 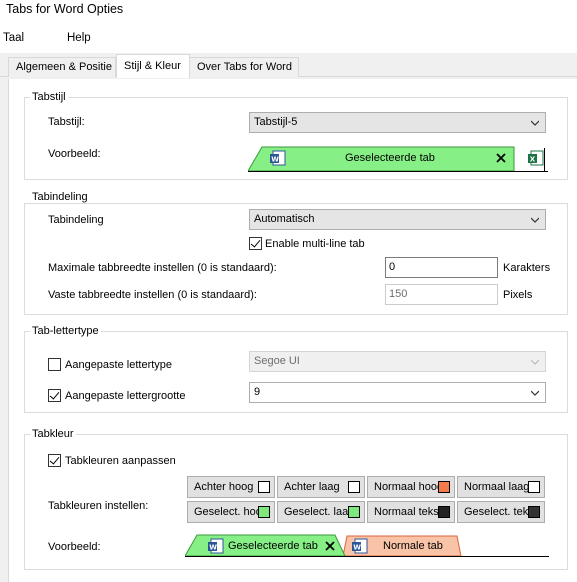 I want to click on tab-style-label: Tabstijl:, so click(x=66, y=122).